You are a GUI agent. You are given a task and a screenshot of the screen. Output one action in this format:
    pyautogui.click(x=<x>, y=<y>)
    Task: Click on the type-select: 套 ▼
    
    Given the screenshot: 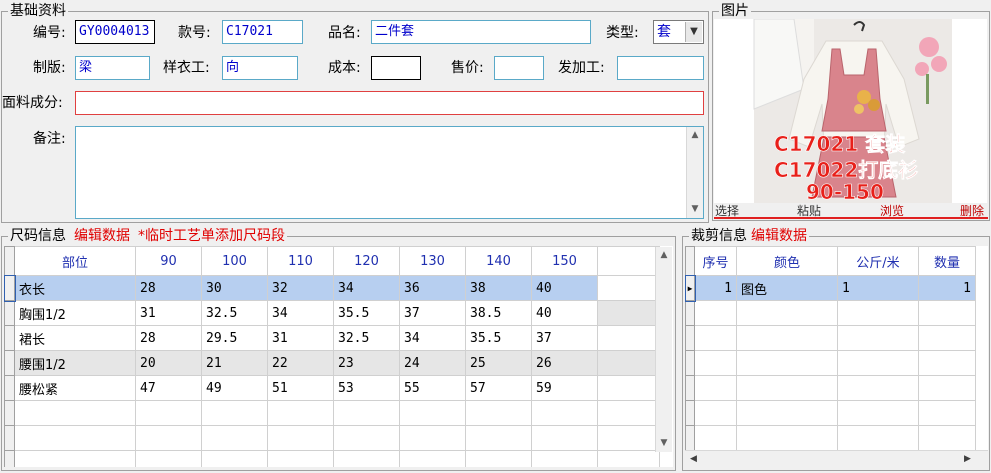 What is the action you would take?
    pyautogui.click(x=678, y=32)
    